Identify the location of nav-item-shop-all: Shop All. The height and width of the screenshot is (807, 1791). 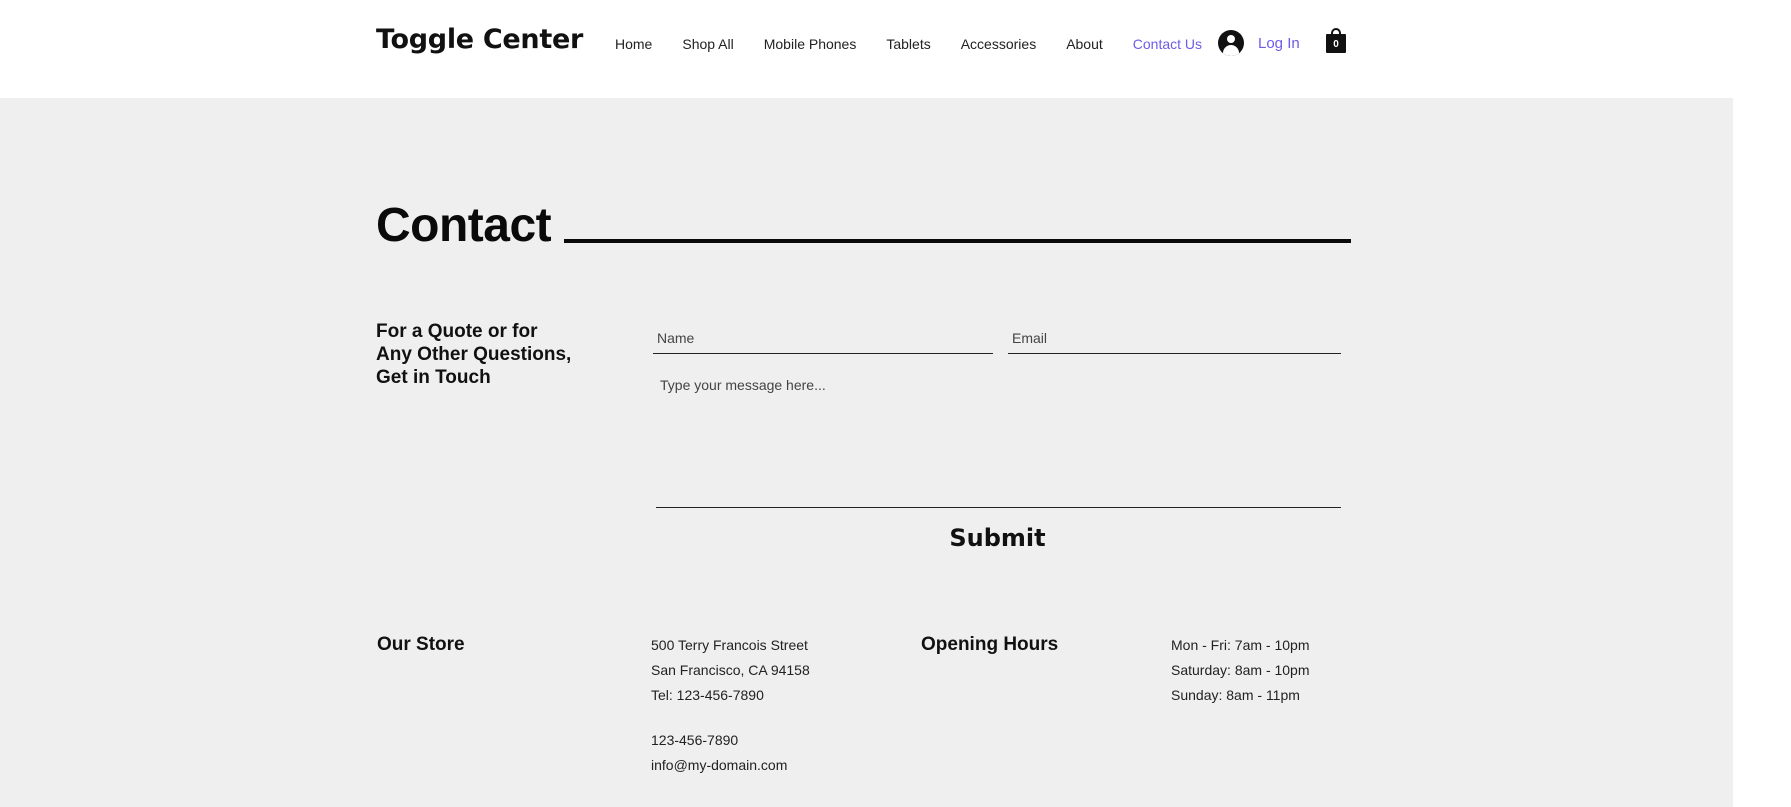
(707, 44).